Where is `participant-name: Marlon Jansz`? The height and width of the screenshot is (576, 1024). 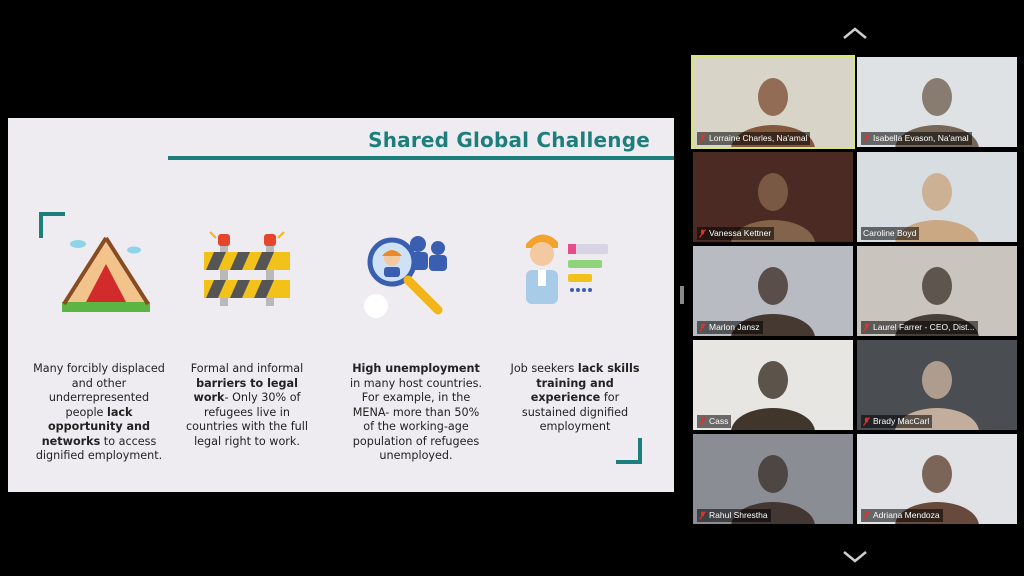
participant-name: Marlon Jansz is located at coordinates (734, 327).